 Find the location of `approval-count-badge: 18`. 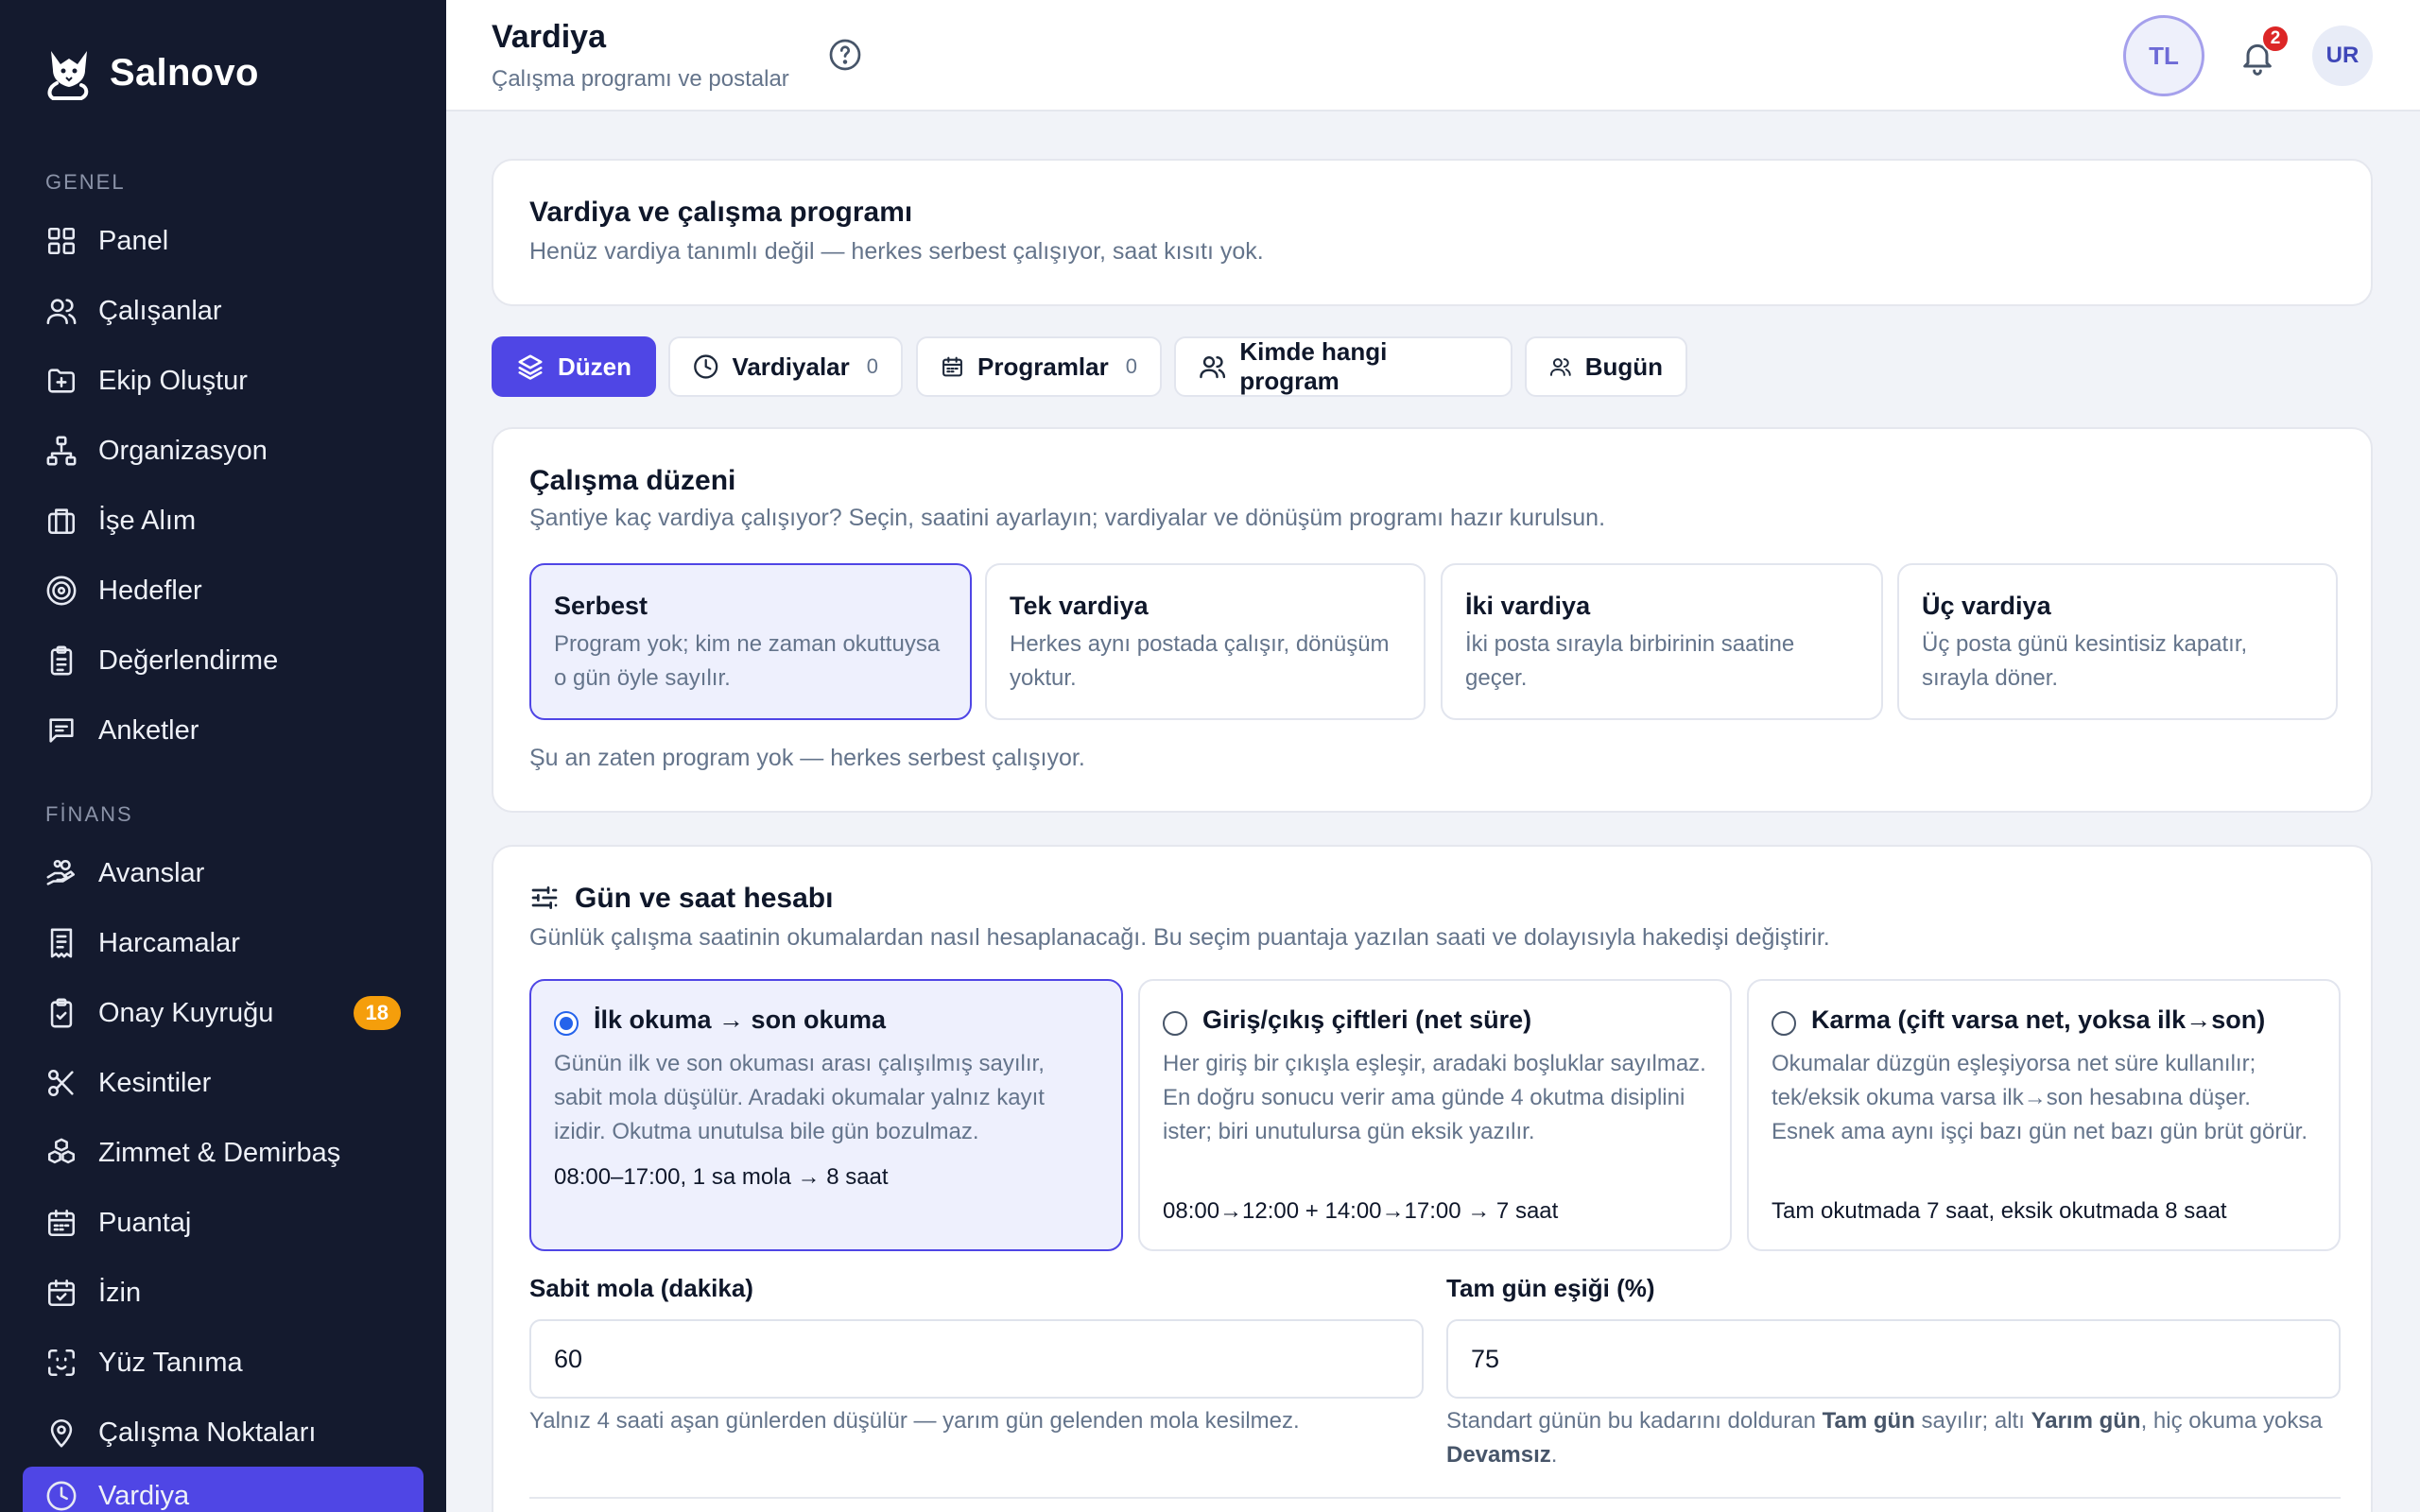

approval-count-badge: 18 is located at coordinates (377, 1013).